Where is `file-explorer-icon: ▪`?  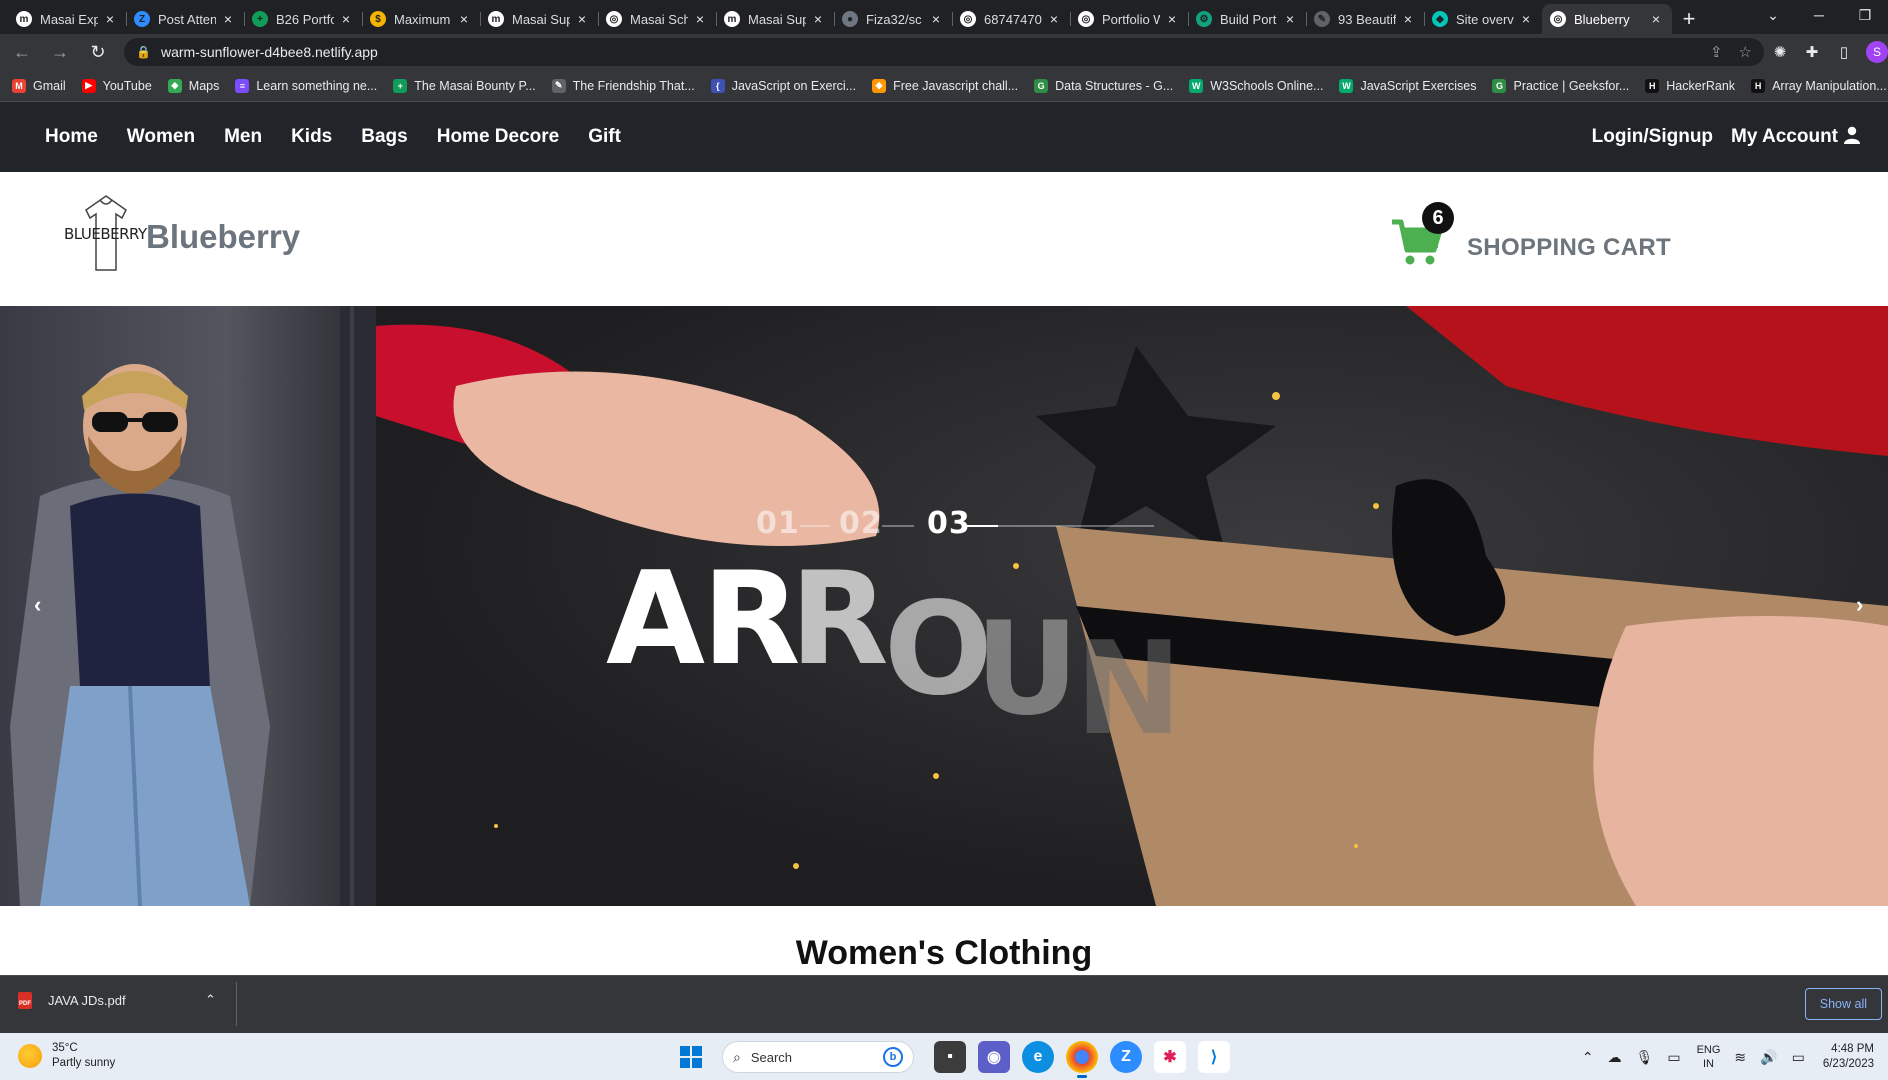 file-explorer-icon: ▪ is located at coordinates (950, 1057).